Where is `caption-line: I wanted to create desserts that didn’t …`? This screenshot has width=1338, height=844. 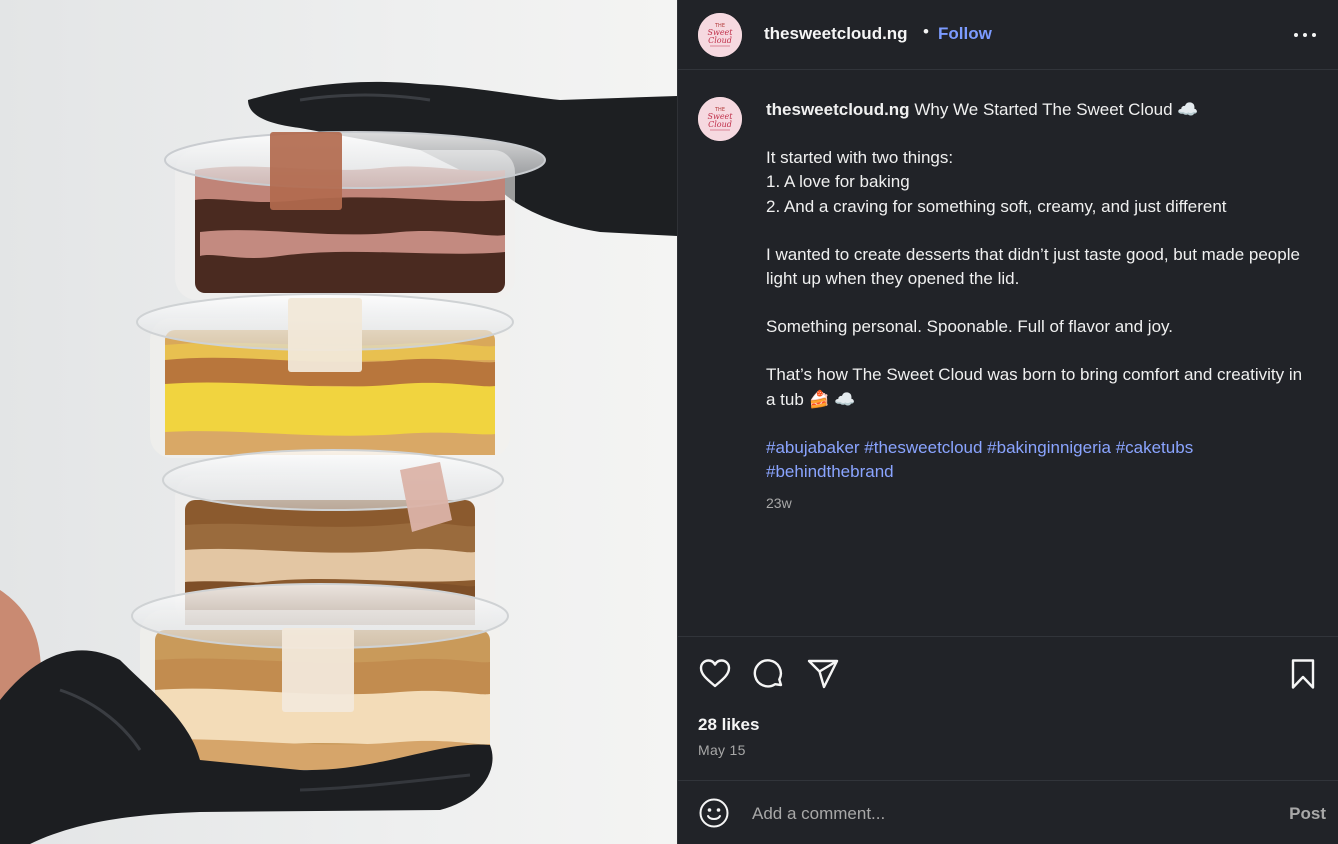
caption-line: I wanted to create desserts that didn’t … is located at coordinates (1033, 266).